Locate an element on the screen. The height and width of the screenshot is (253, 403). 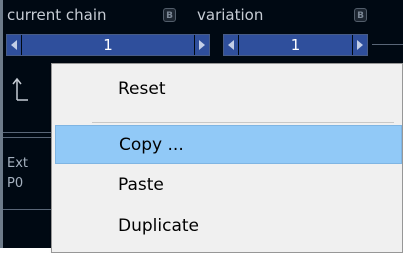
divider-line is located at coordinates (387, 44).